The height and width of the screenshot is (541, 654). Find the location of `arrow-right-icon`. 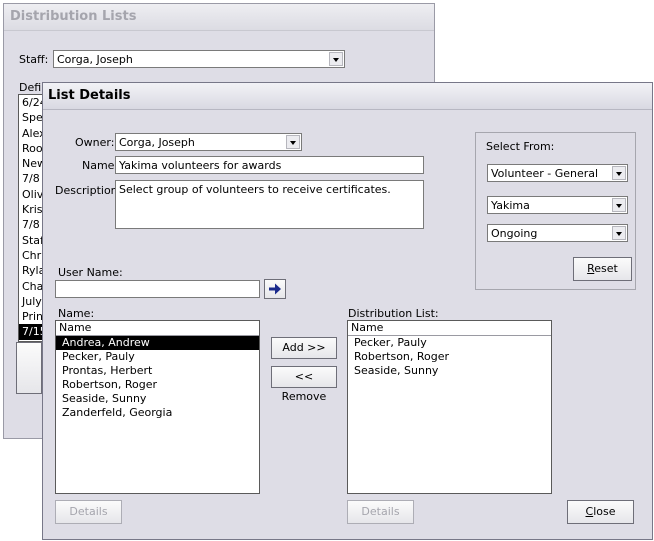

arrow-right-icon is located at coordinates (275, 289).